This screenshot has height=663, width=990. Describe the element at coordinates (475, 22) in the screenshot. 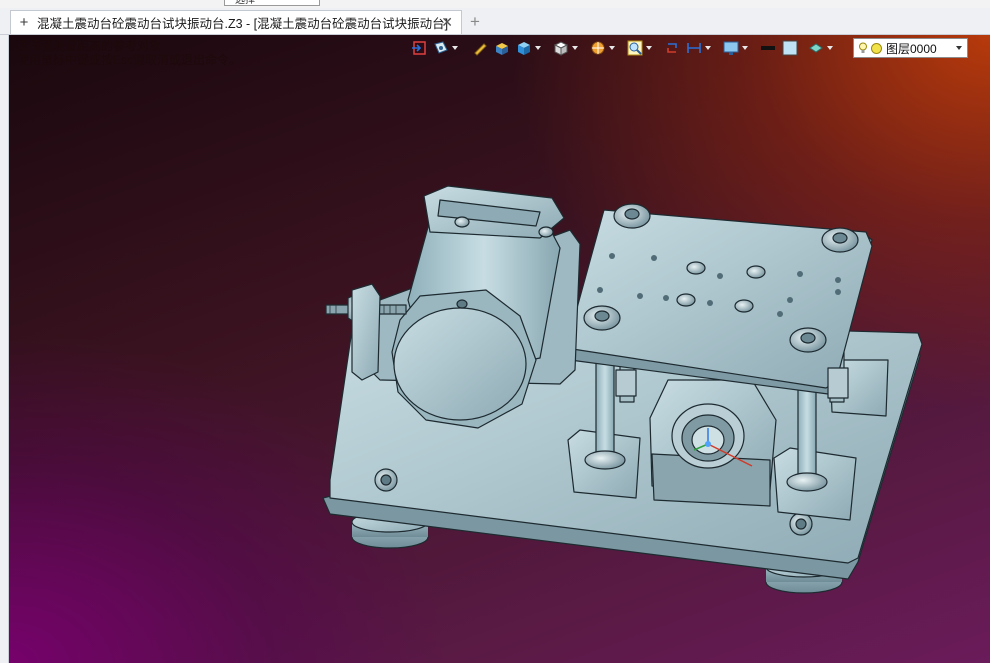

I see `new-tab-plus-icon: +` at that location.